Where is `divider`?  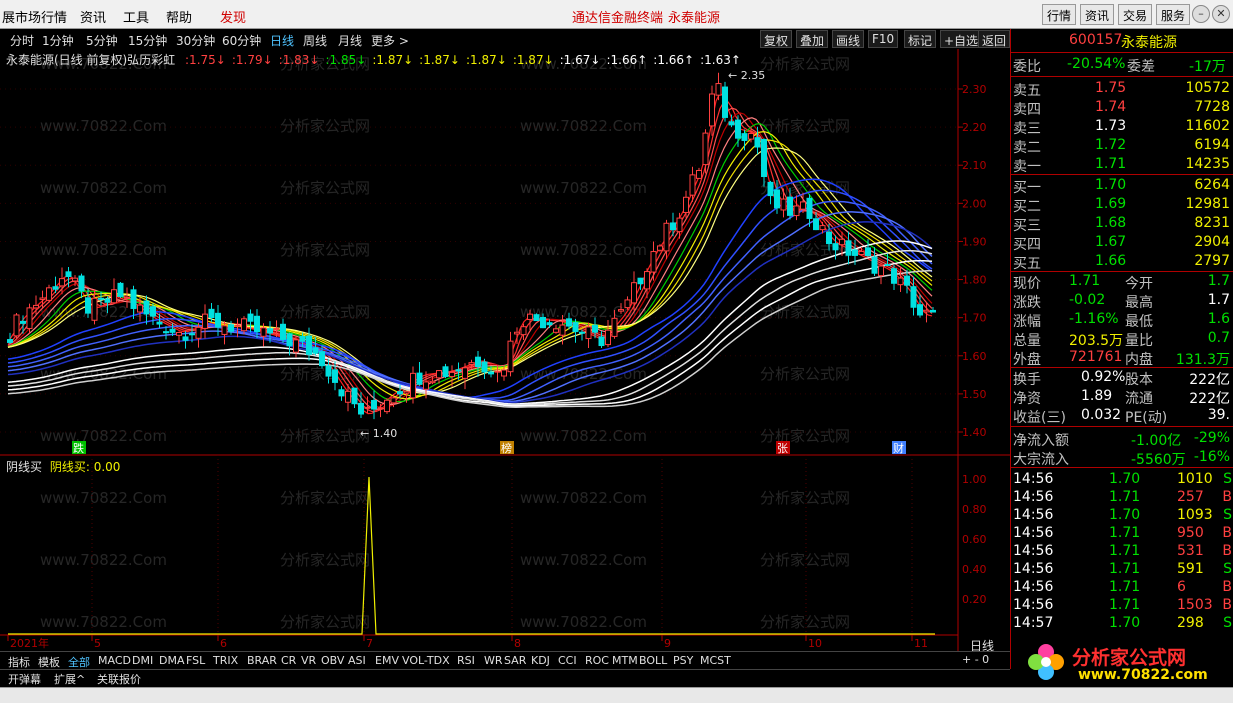
divider is located at coordinates (1122, 52).